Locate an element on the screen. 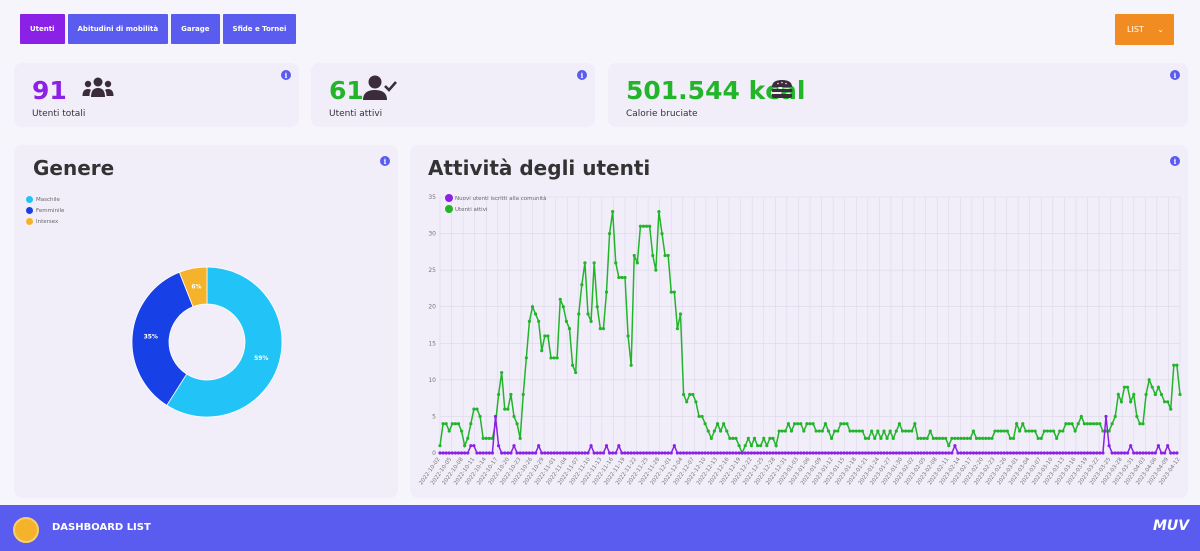 The width and height of the screenshot is (1200, 551). tab-garage: Garage is located at coordinates (195, 29).